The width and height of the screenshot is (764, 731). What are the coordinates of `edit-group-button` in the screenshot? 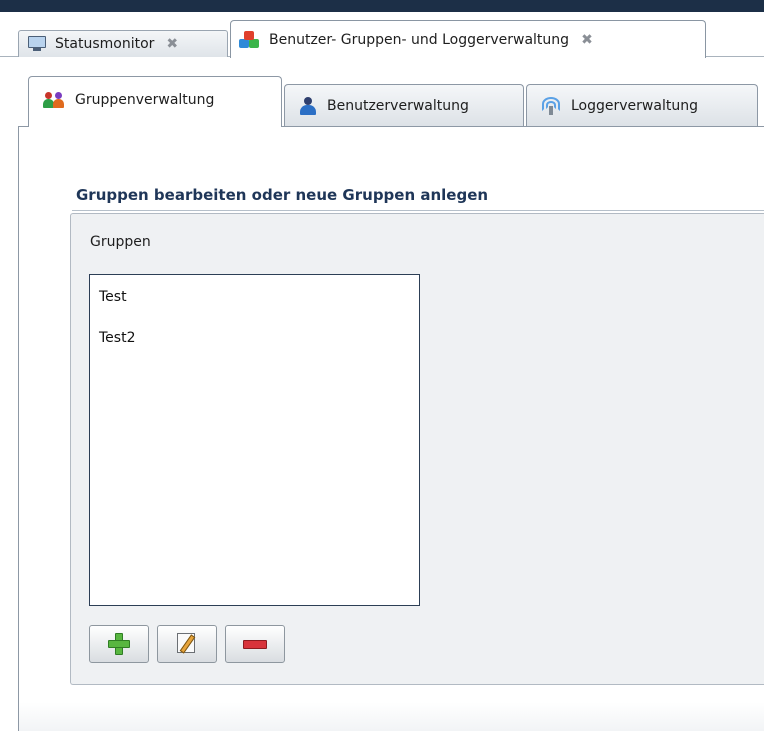 It's located at (187, 644).